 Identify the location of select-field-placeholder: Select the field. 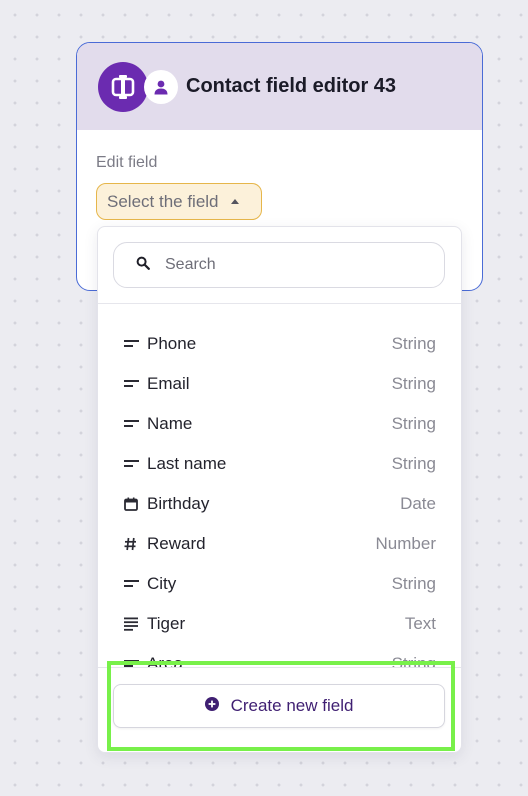
(163, 201).